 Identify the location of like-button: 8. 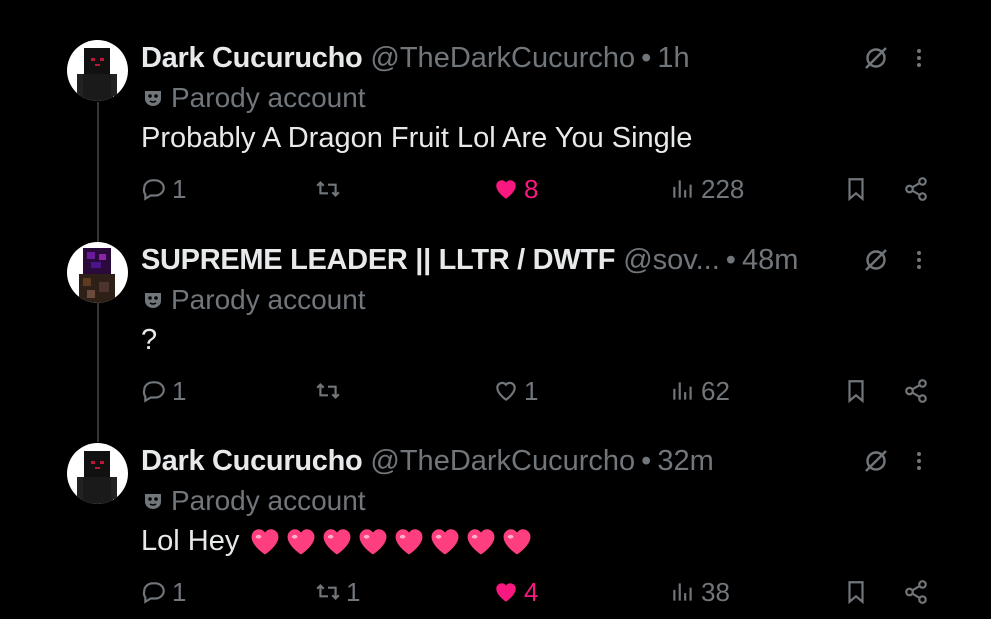
(515, 189).